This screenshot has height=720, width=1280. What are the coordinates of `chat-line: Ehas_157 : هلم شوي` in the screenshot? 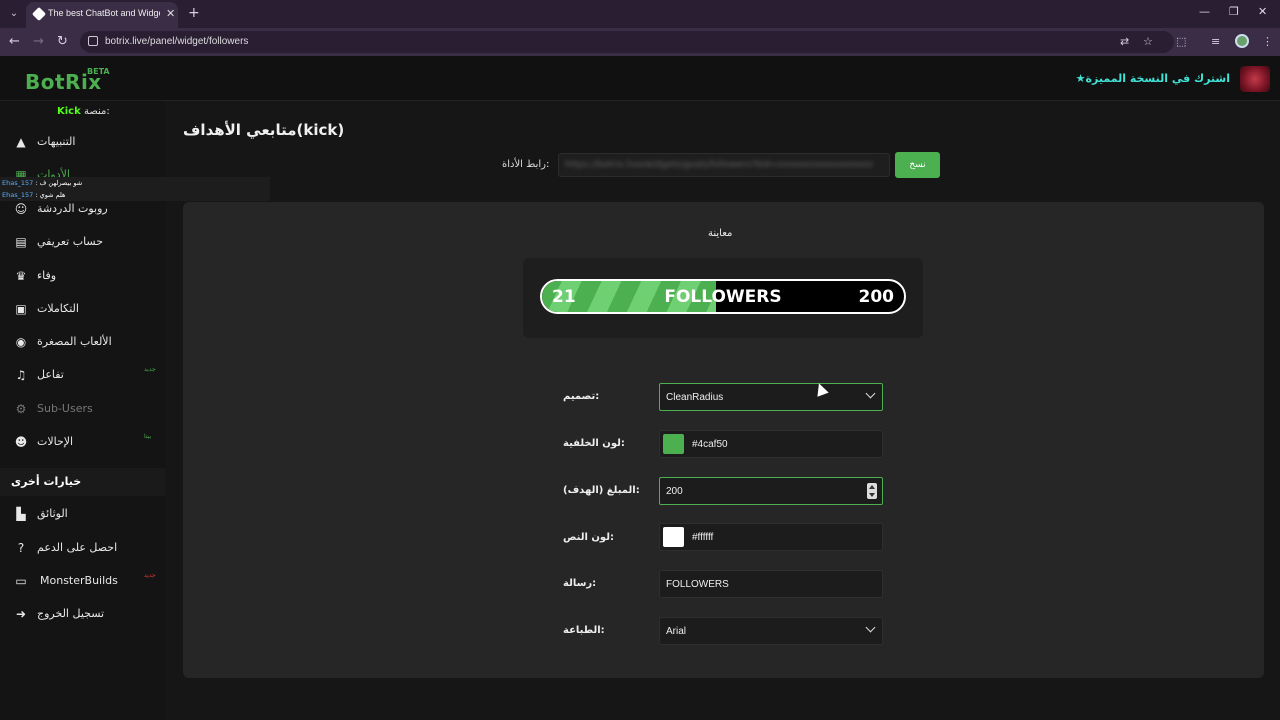 It's located at (33, 195).